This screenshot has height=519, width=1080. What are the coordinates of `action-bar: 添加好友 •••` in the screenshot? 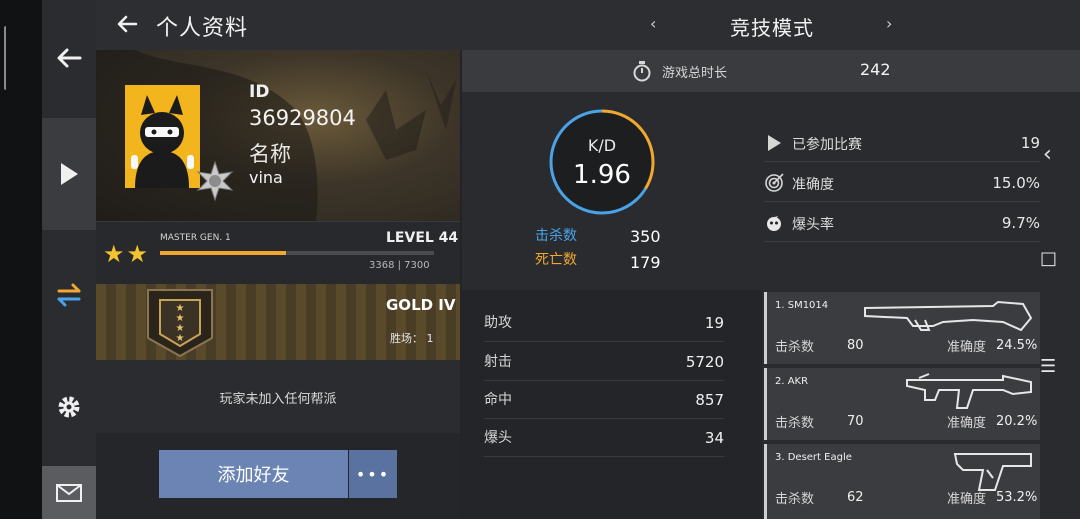 It's located at (278, 476).